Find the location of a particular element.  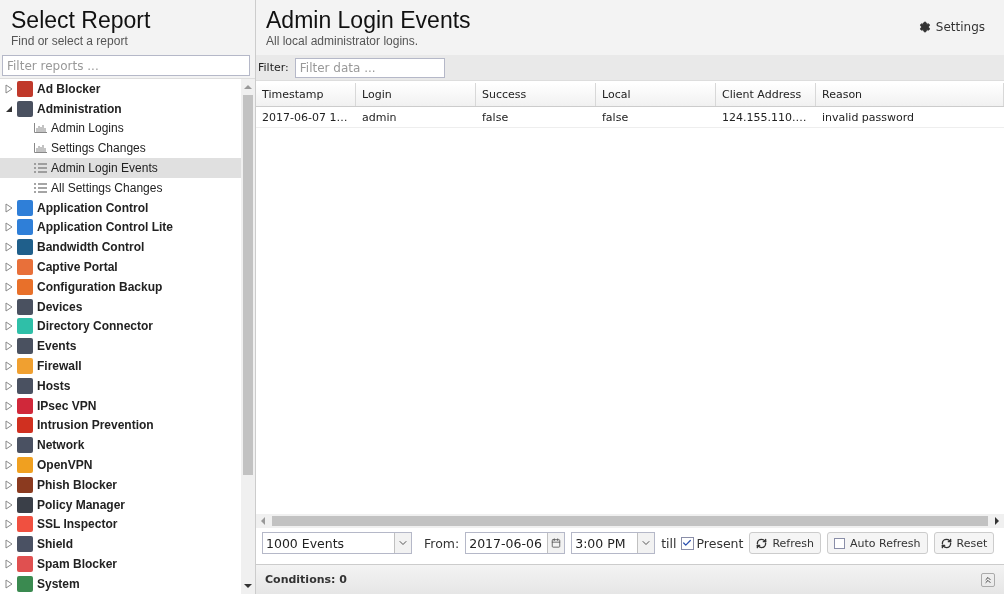

tree-item: Intrusion Prevention is located at coordinates (95, 425).